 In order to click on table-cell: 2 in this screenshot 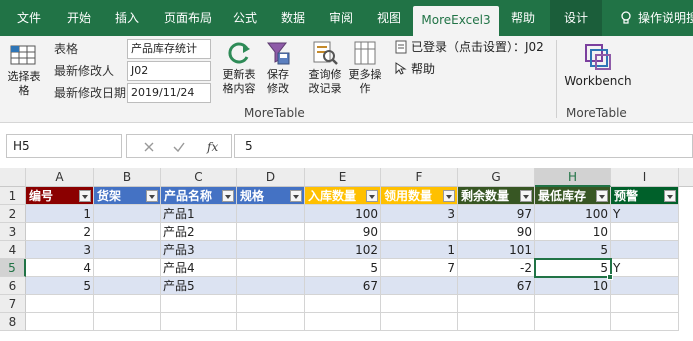, I will do `click(60, 232)`.